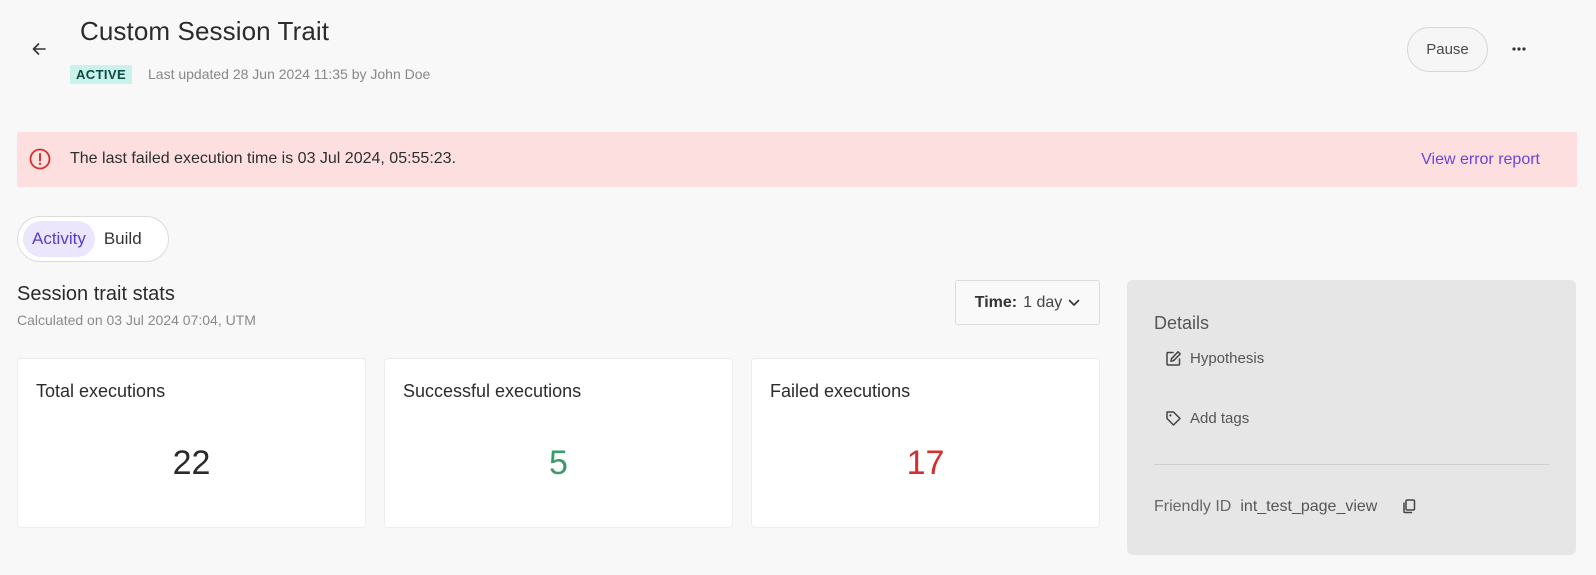 This screenshot has height=575, width=1596. I want to click on chevron-down-icon, so click(1074, 302).